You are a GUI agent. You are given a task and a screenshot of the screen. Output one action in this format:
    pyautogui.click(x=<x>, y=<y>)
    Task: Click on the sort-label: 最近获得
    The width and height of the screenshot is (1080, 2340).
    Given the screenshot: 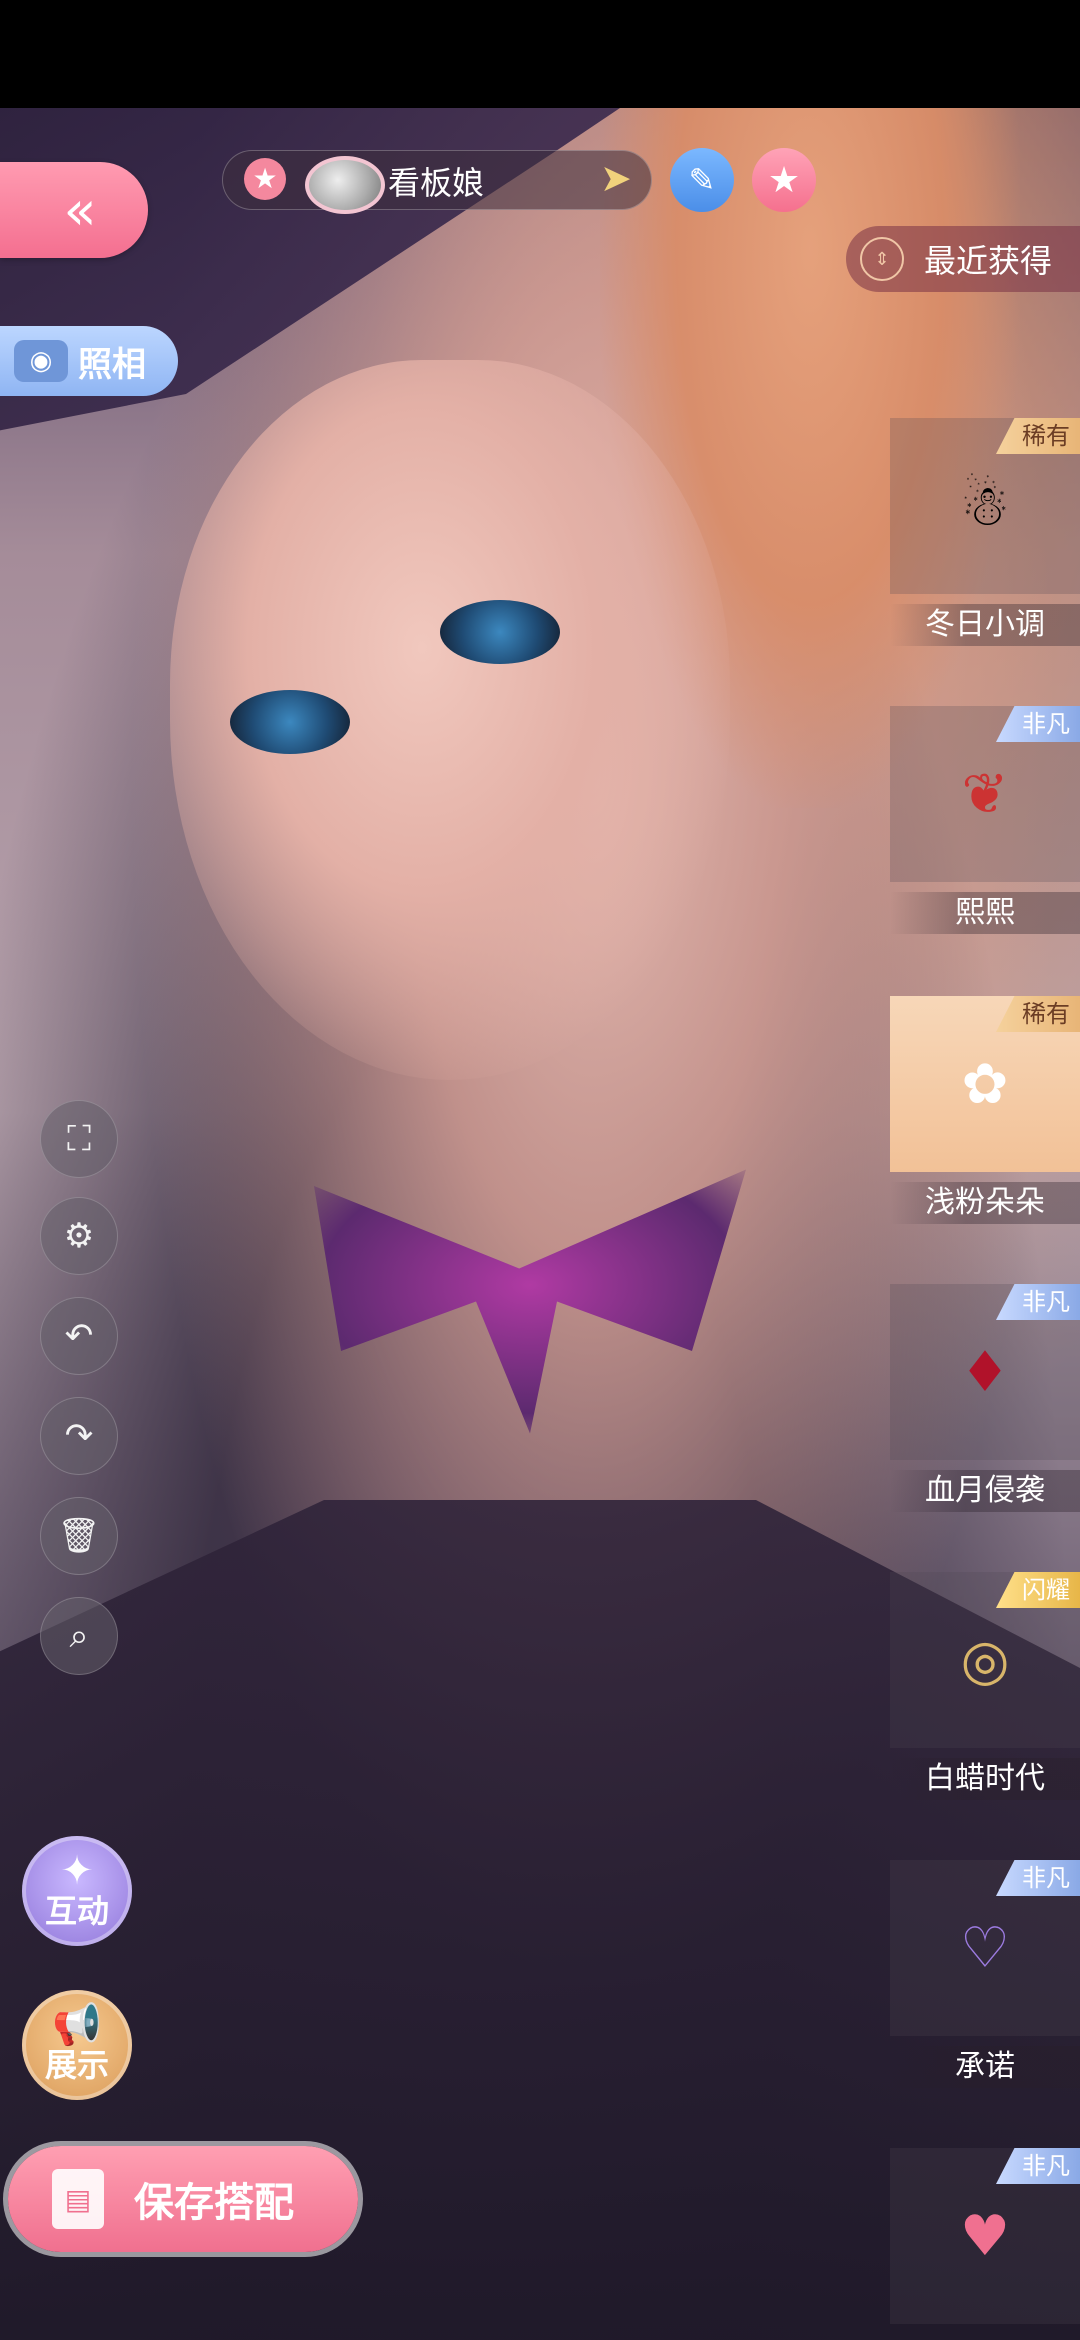 What is the action you would take?
    pyautogui.click(x=988, y=261)
    